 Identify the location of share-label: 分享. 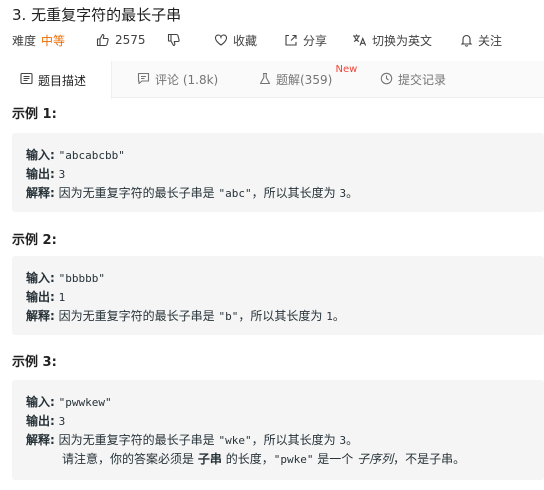
(315, 40).